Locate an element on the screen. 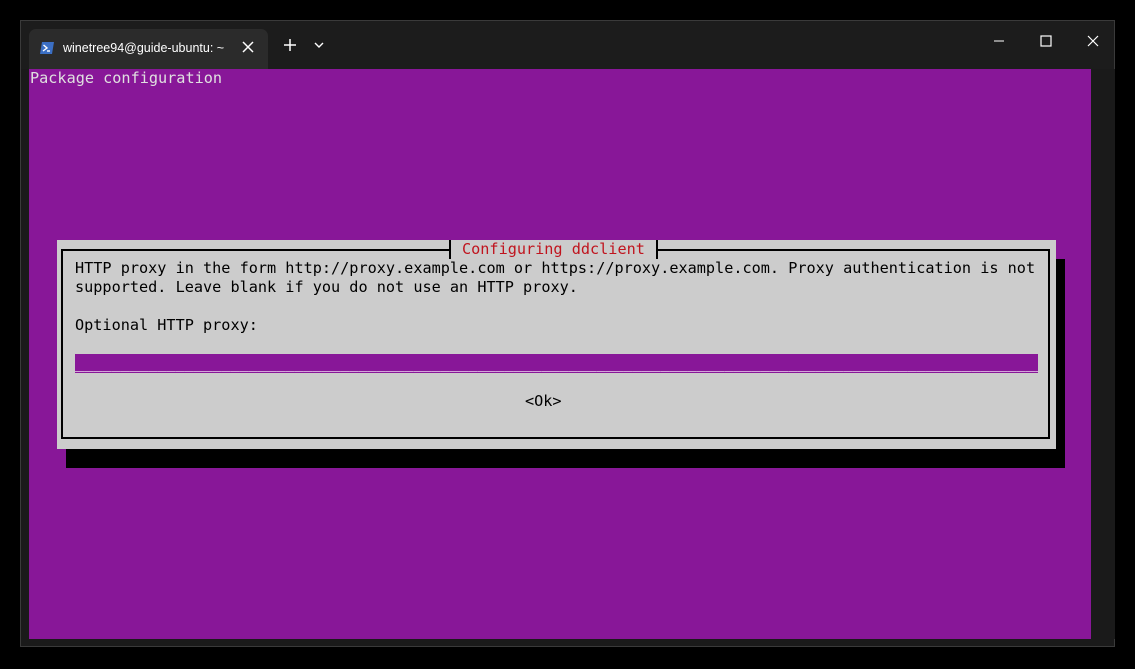 The image size is (1135, 669). tab-close-icon is located at coordinates (248, 47).